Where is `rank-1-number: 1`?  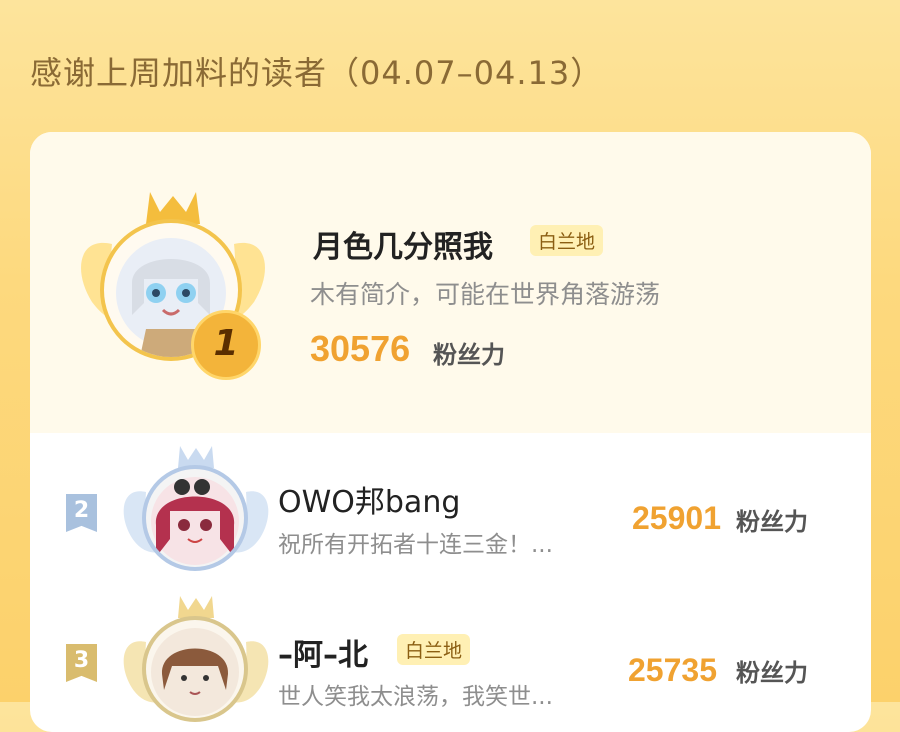
rank-1-number: 1 is located at coordinates (226, 343).